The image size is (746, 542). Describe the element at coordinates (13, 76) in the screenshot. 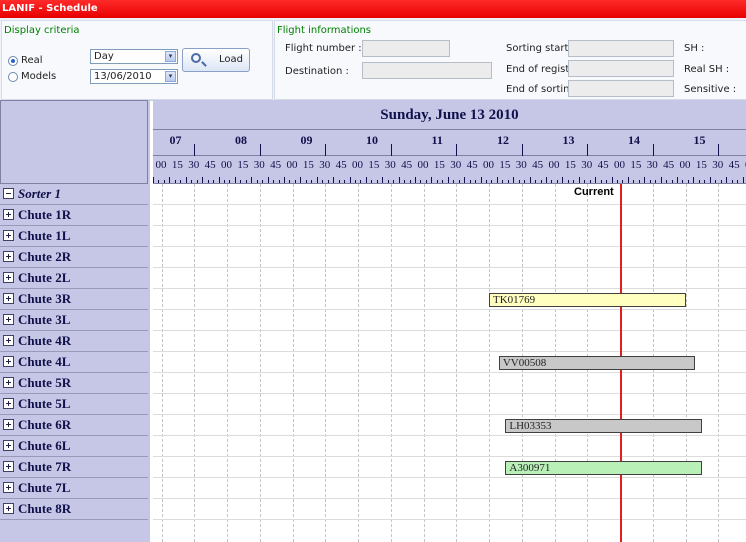

I see `radio-models-dot` at that location.